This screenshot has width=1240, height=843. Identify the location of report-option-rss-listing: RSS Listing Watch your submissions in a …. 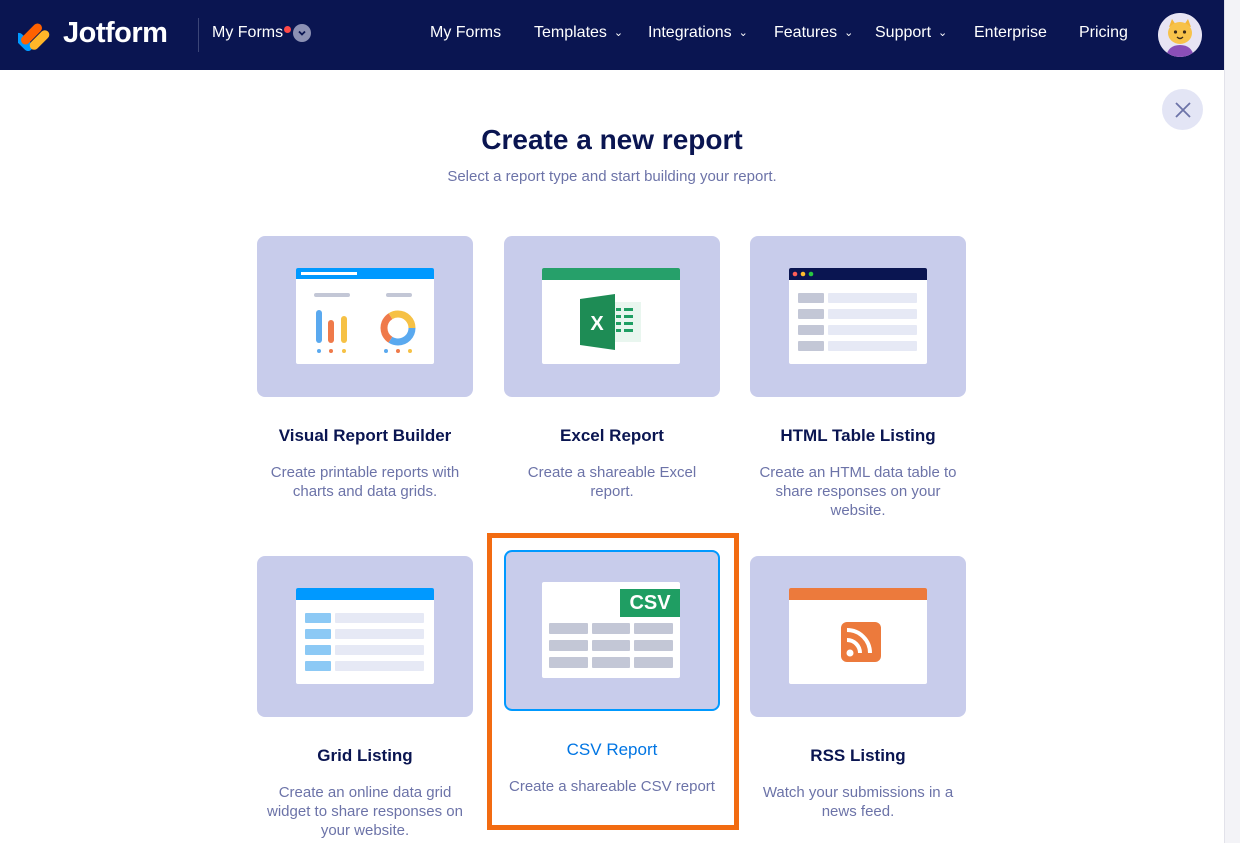
(858, 688).